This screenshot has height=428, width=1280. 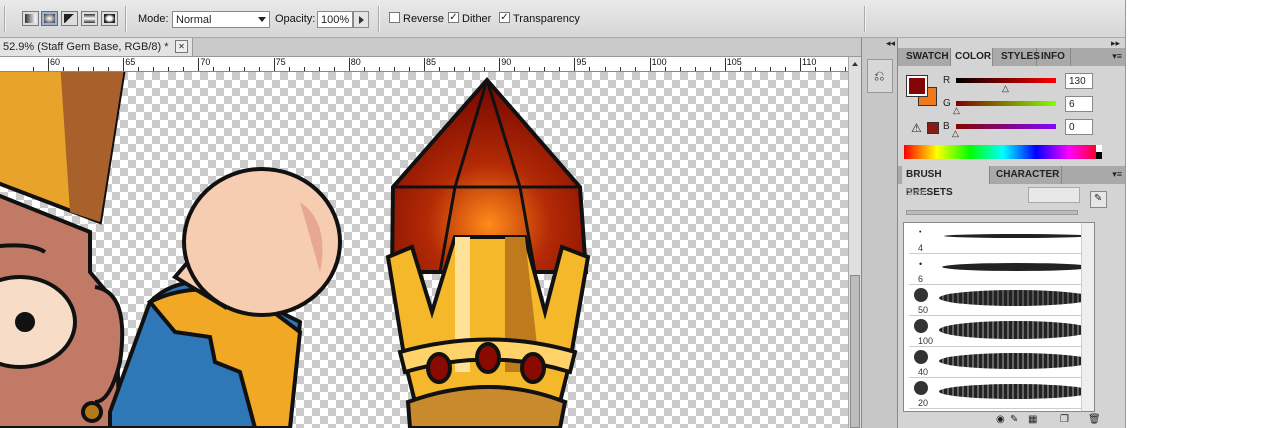 I want to click on dither-checkbox: ✓, so click(x=453, y=17).